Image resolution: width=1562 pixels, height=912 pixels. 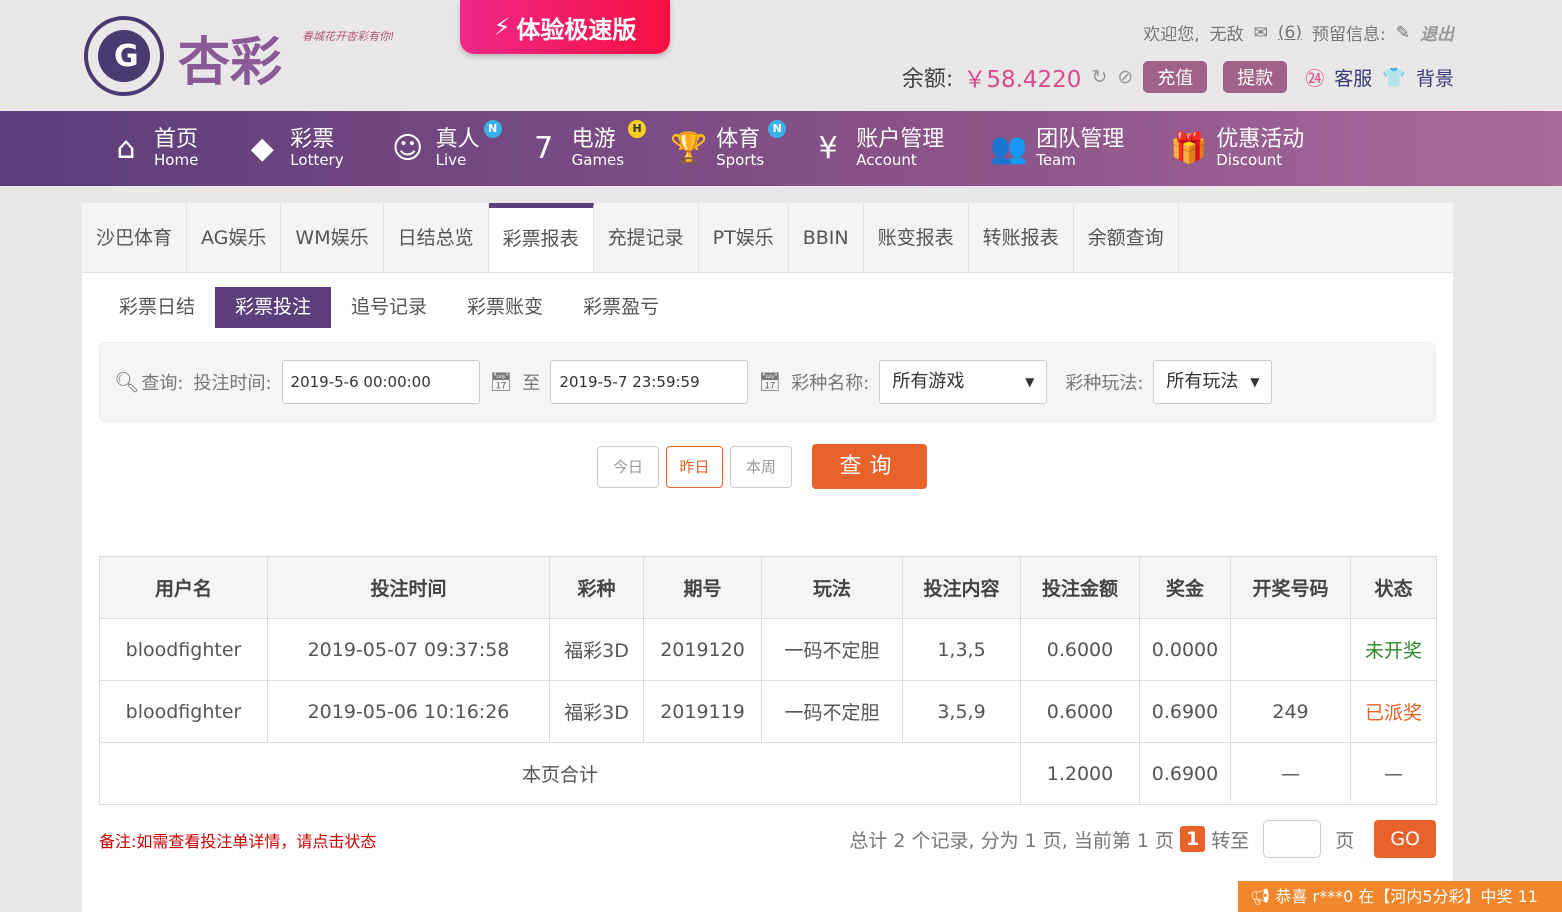 What do you see at coordinates (1263, 896) in the screenshot?
I see `megaphone-icon: 📢︎` at bounding box center [1263, 896].